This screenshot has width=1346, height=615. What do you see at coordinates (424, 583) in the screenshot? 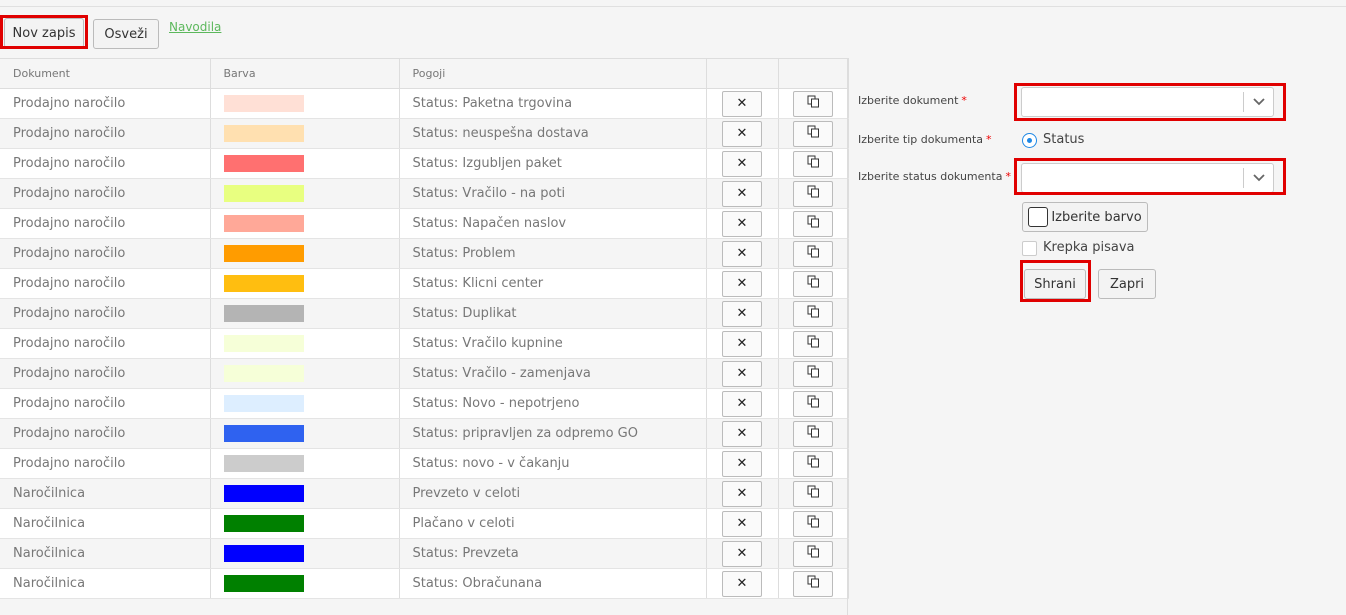
I see `table-row: Naročilnica Status: Obračunana ✕` at bounding box center [424, 583].